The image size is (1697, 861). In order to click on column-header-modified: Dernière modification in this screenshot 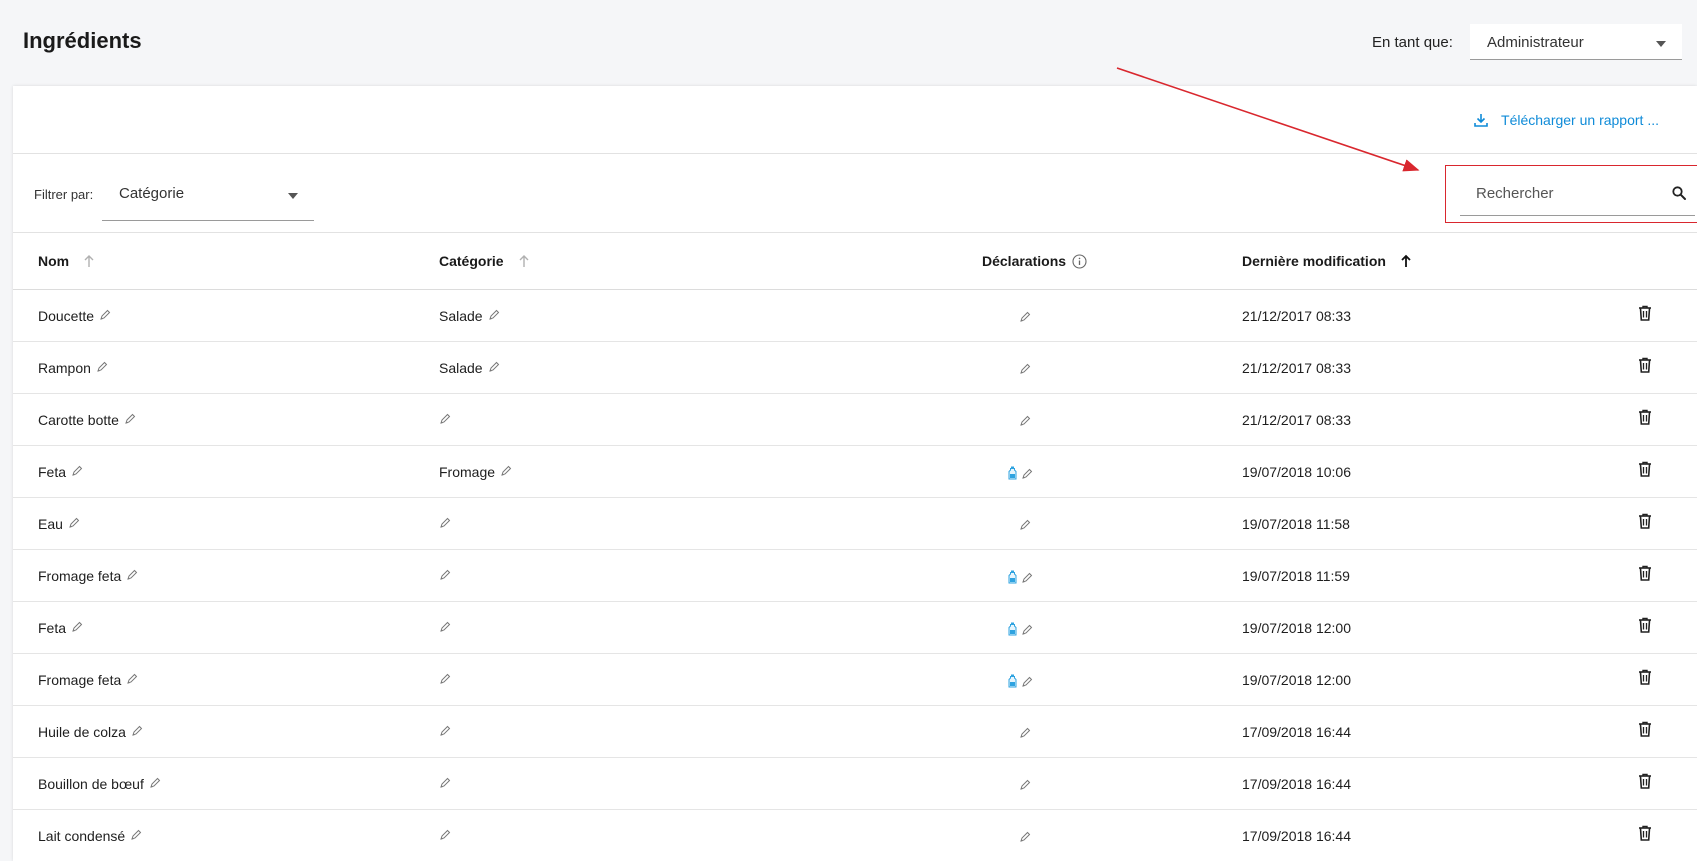, I will do `click(1327, 261)`.